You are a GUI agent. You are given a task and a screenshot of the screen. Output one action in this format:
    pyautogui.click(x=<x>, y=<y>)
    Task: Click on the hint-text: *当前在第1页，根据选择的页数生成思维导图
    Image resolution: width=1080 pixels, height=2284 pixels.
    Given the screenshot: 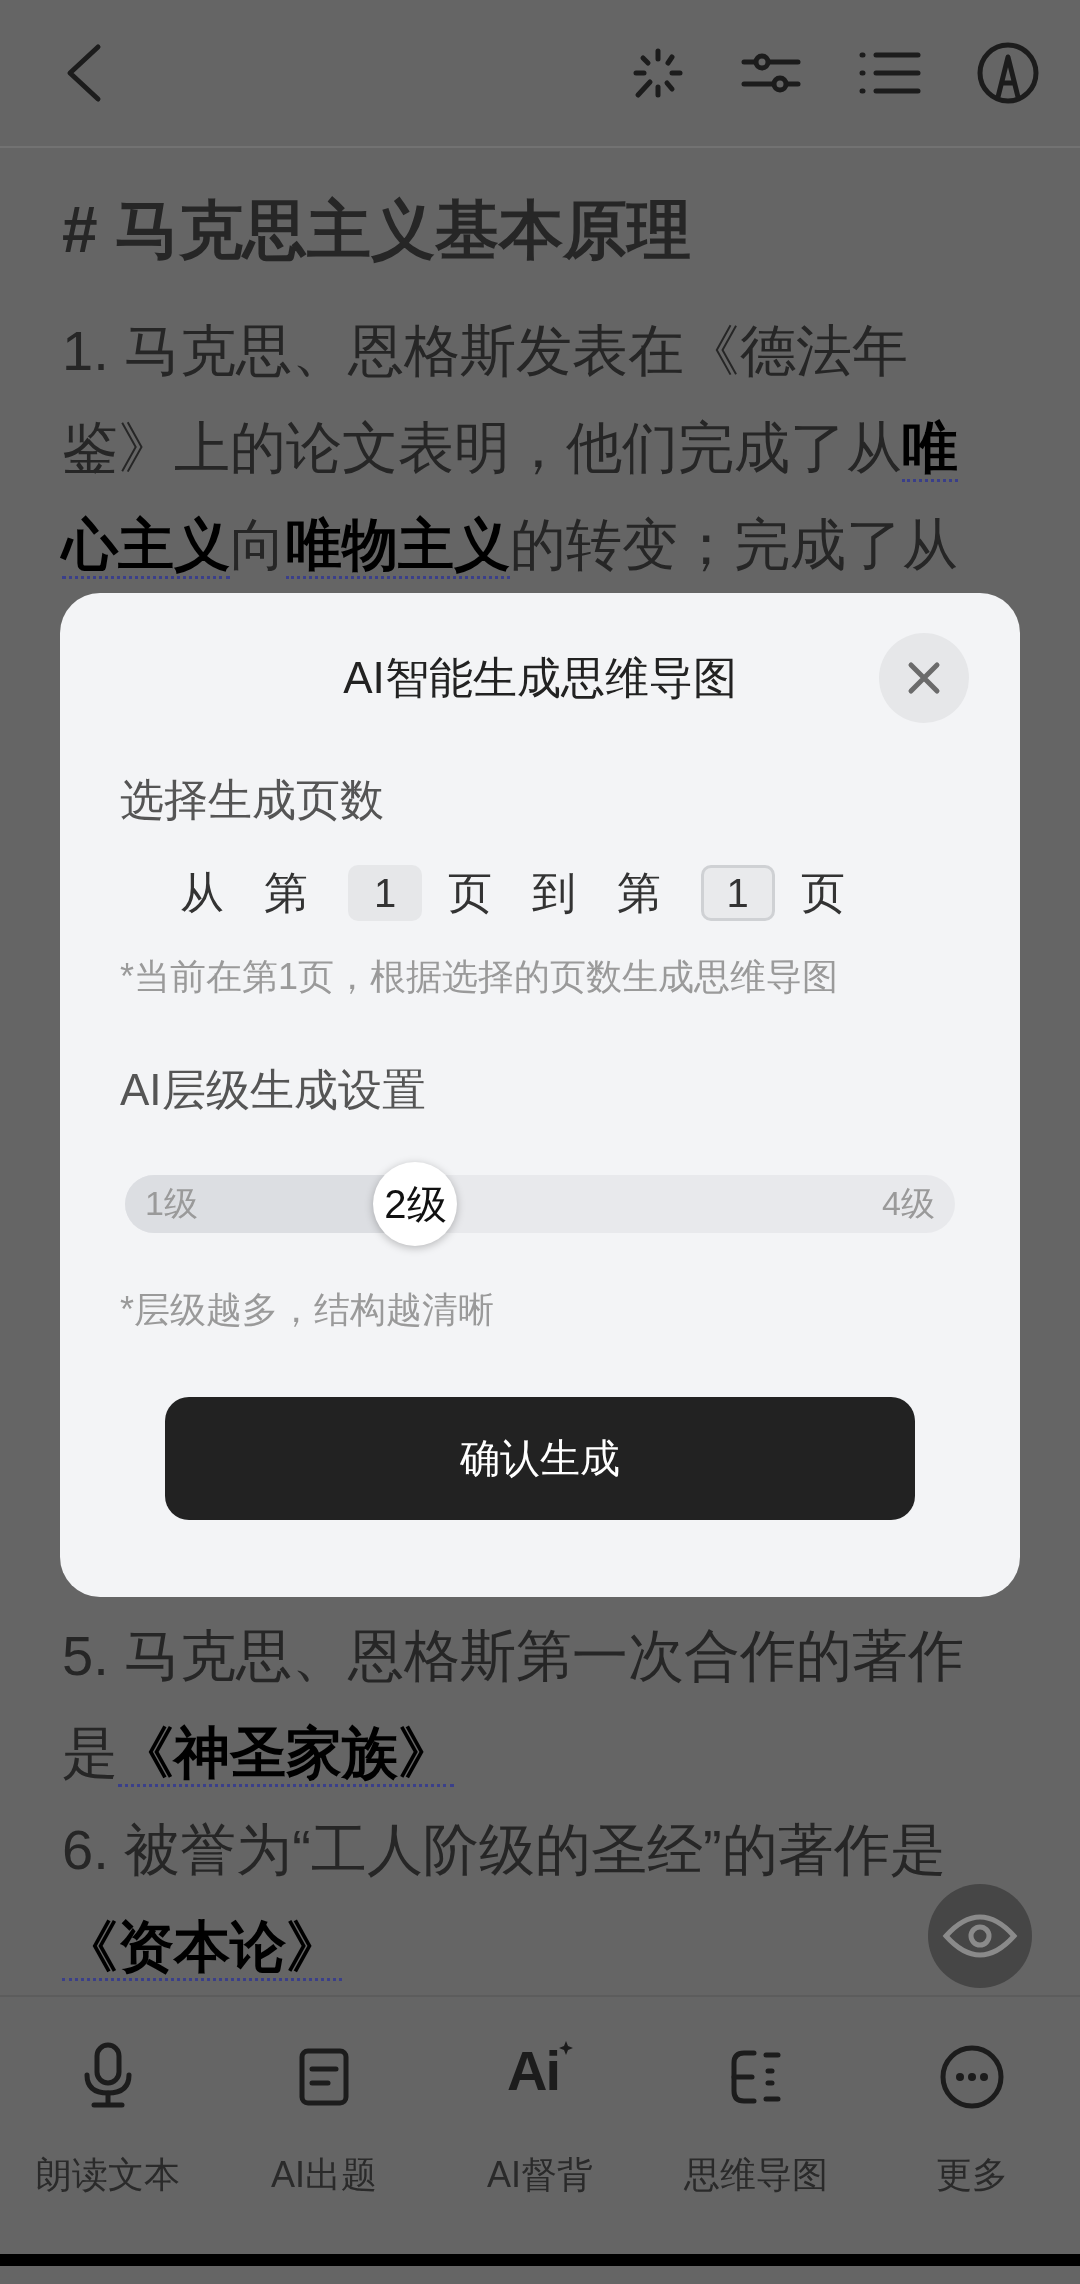 What is the action you would take?
    pyautogui.click(x=480, y=977)
    